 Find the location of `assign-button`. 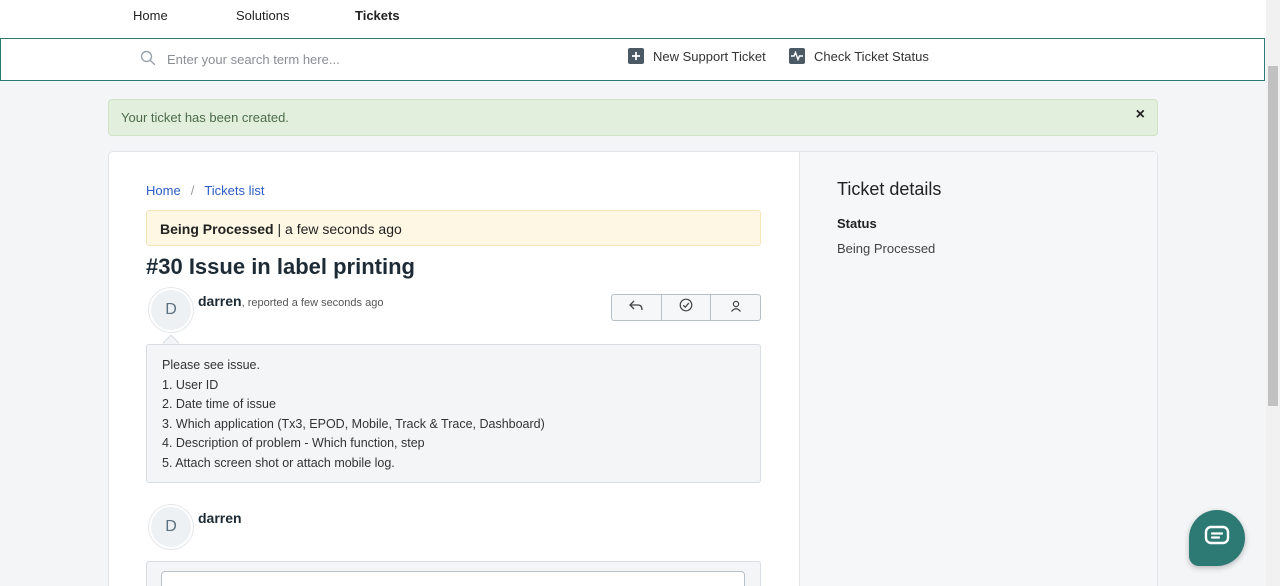

assign-button is located at coordinates (735, 307).